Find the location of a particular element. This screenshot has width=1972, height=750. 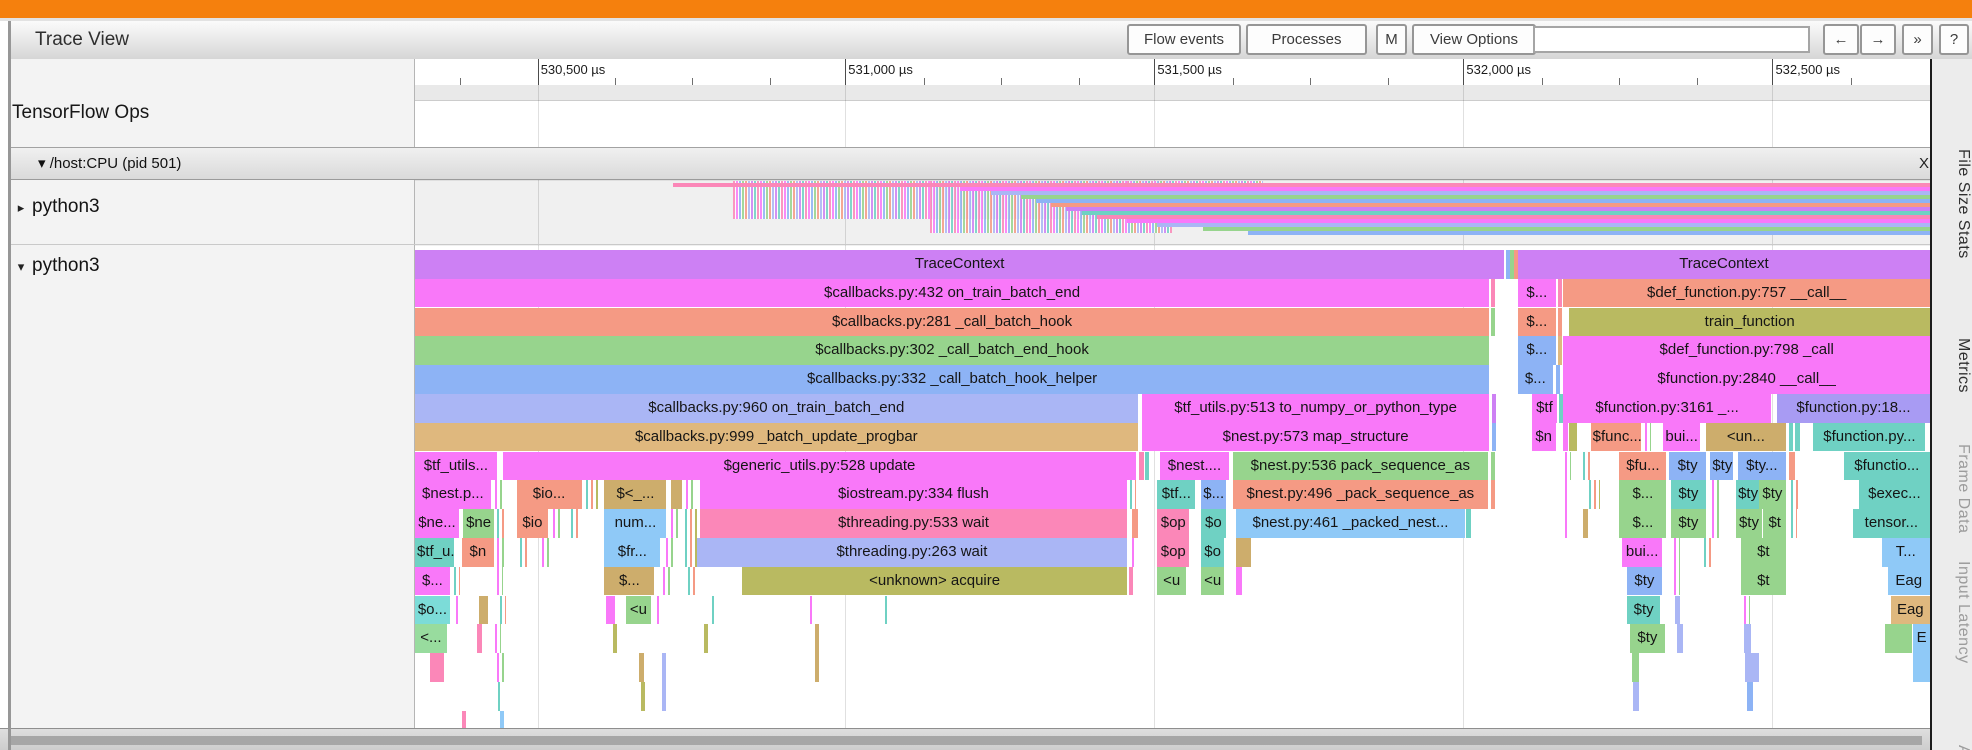

flame-segment: $op is located at coordinates (1173, 552).